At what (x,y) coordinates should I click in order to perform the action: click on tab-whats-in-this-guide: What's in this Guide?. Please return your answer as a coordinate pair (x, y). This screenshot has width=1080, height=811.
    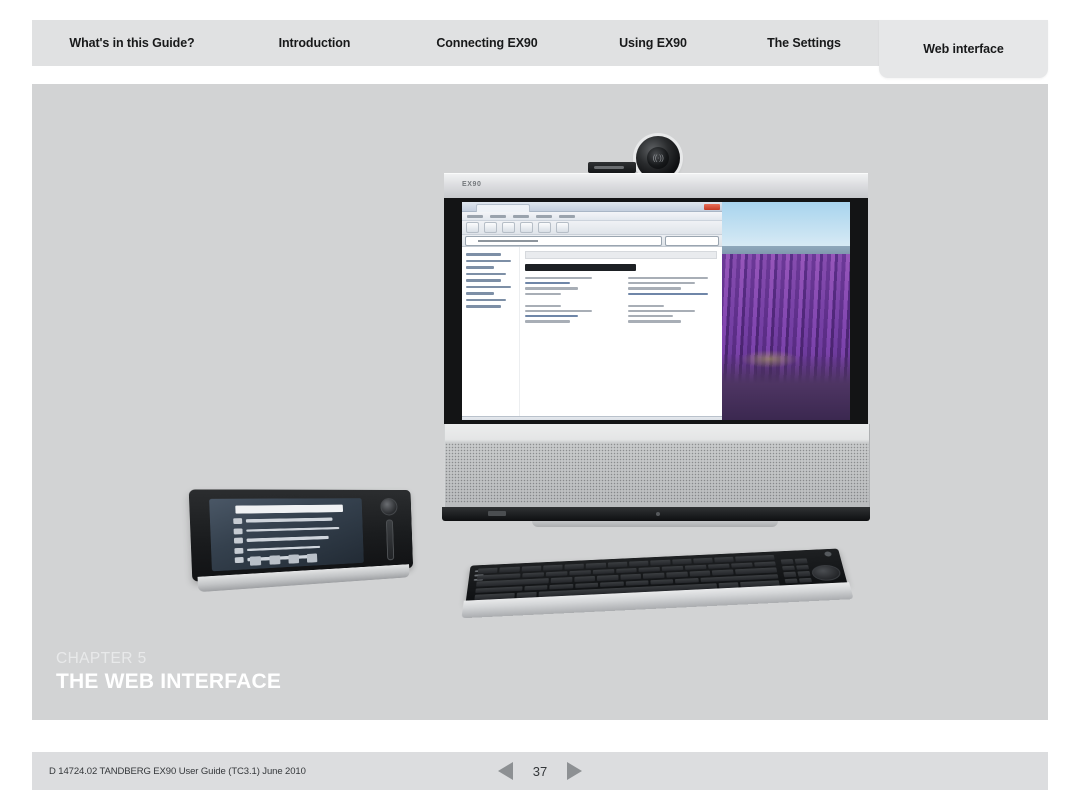
    Looking at the image, I should click on (132, 43).